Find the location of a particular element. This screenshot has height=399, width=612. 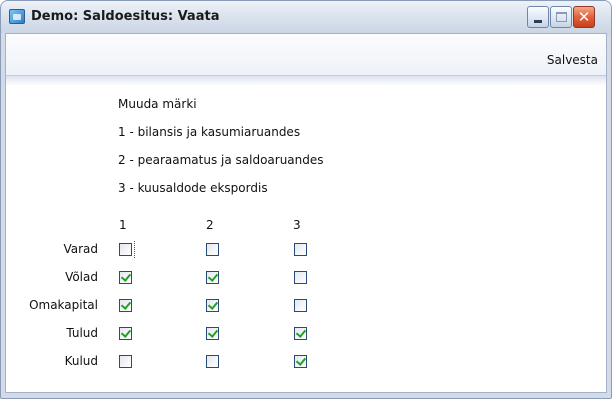

column-header-3: 3 is located at coordinates (297, 225).